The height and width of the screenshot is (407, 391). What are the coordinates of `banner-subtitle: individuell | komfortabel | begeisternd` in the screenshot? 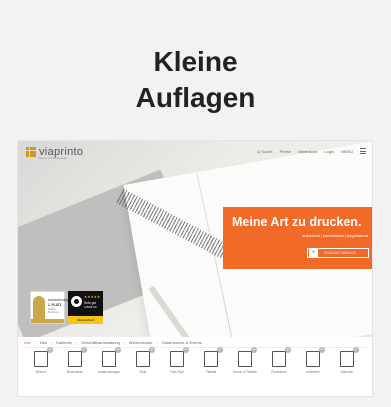 It's located at (335, 235).